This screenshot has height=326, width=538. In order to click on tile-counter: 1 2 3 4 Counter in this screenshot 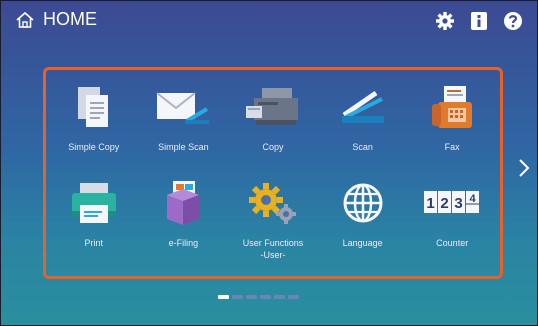, I will do `click(452, 221)`.